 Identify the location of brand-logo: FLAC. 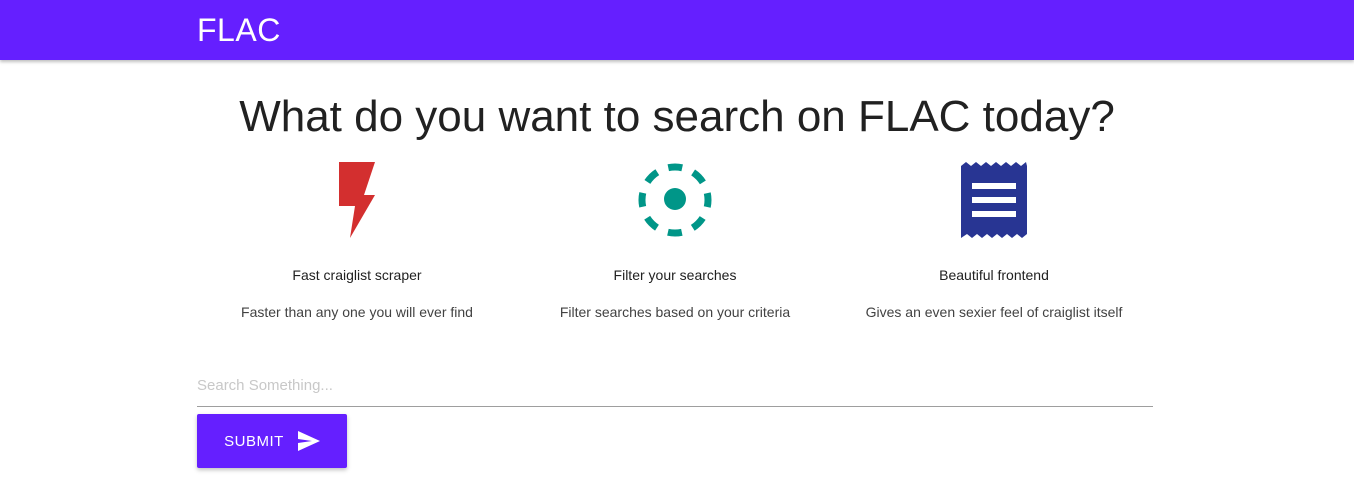
(239, 30).